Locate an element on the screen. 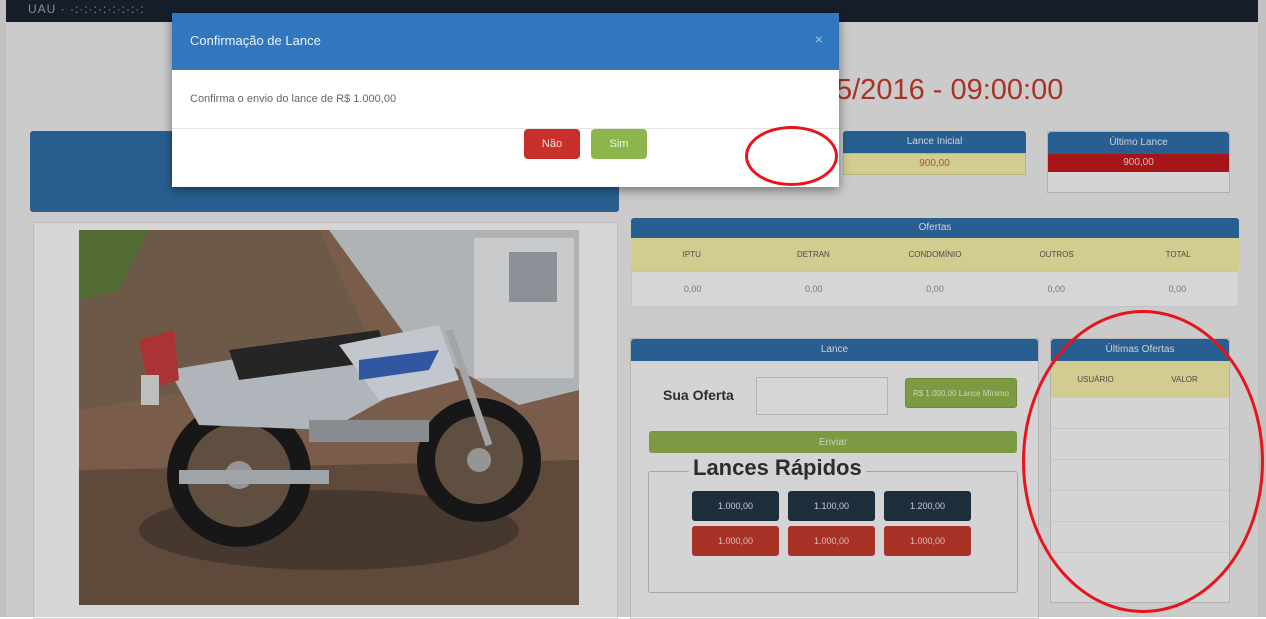 This screenshot has width=1266, height=619. sim-button: Sim is located at coordinates (619, 144).